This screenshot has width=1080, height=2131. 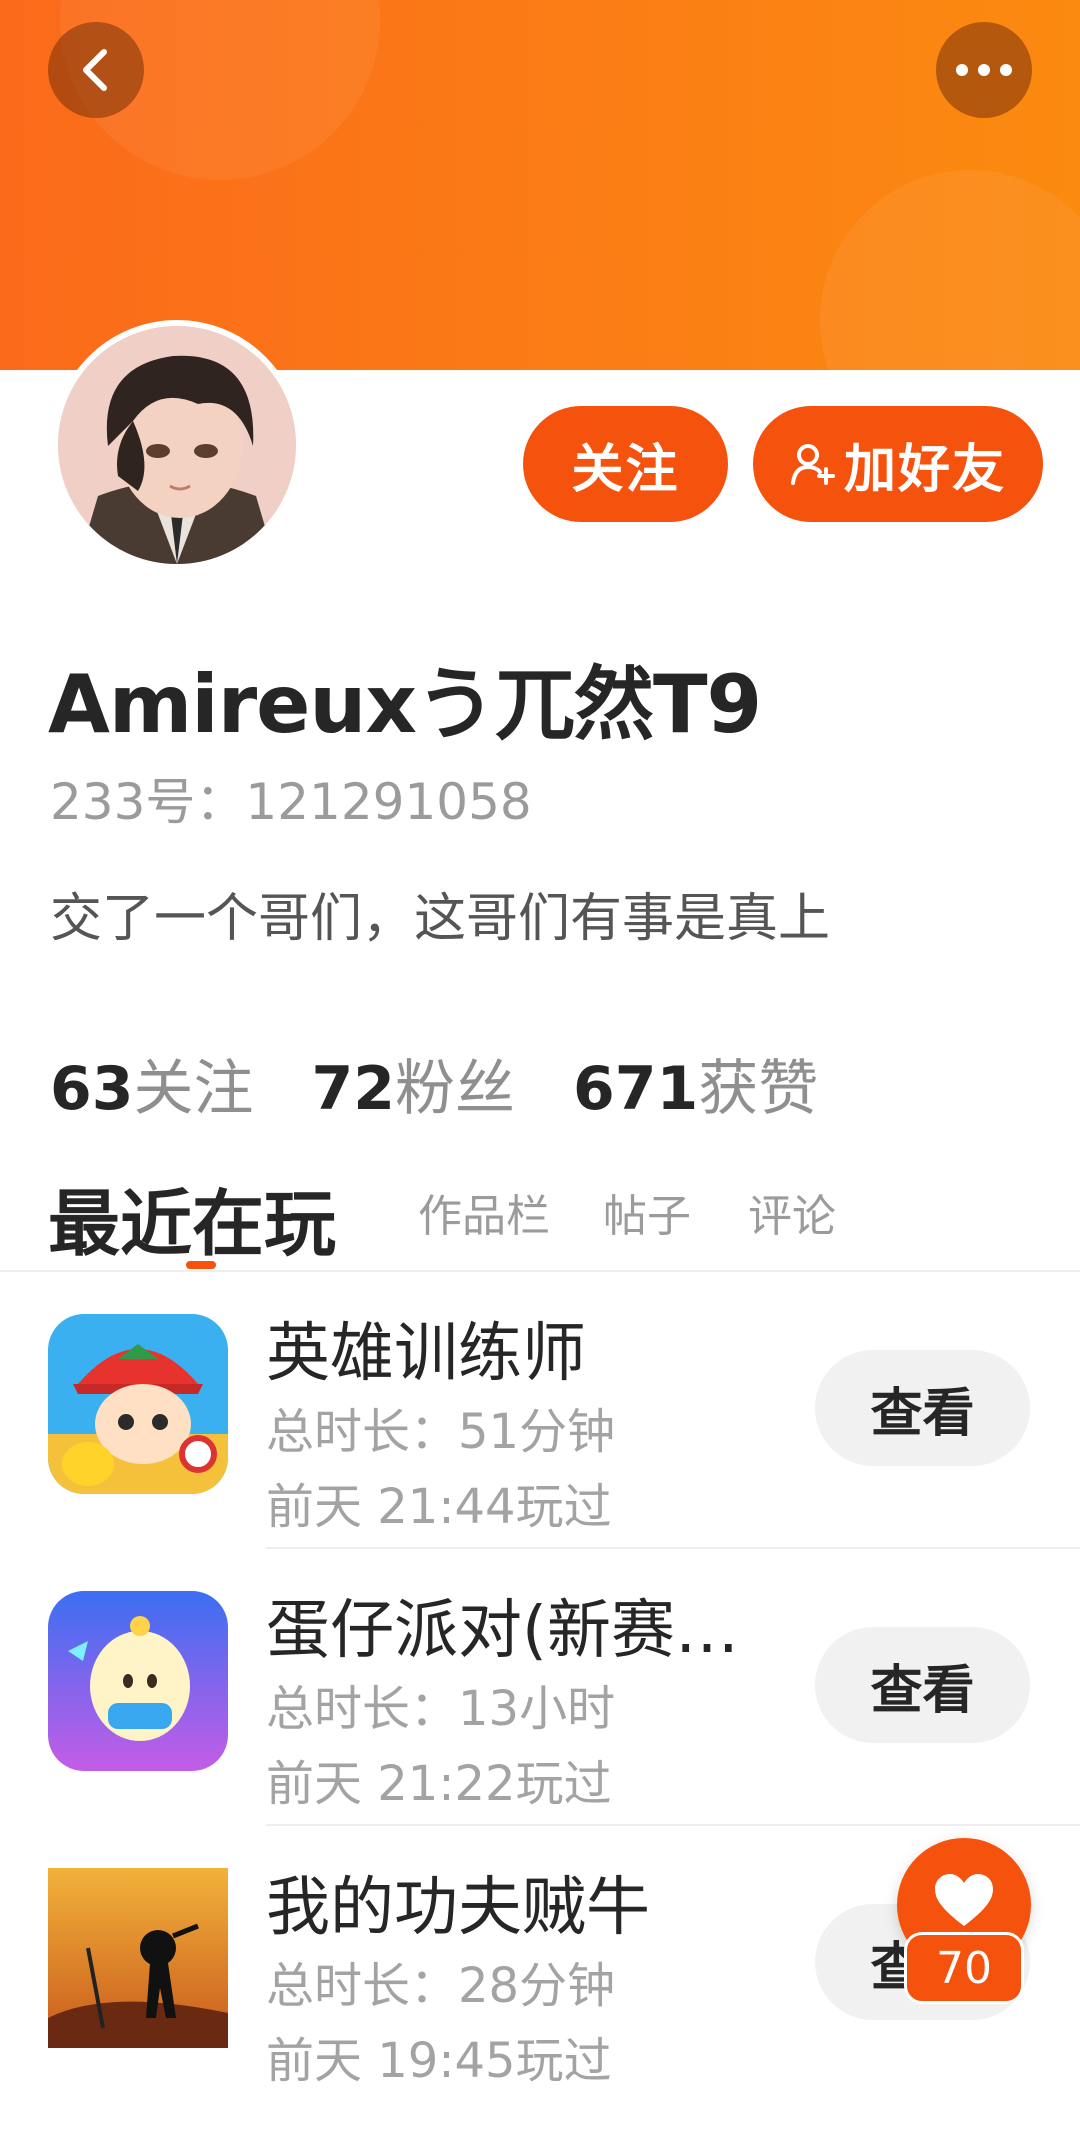 I want to click on back-button, so click(x=96, y=70).